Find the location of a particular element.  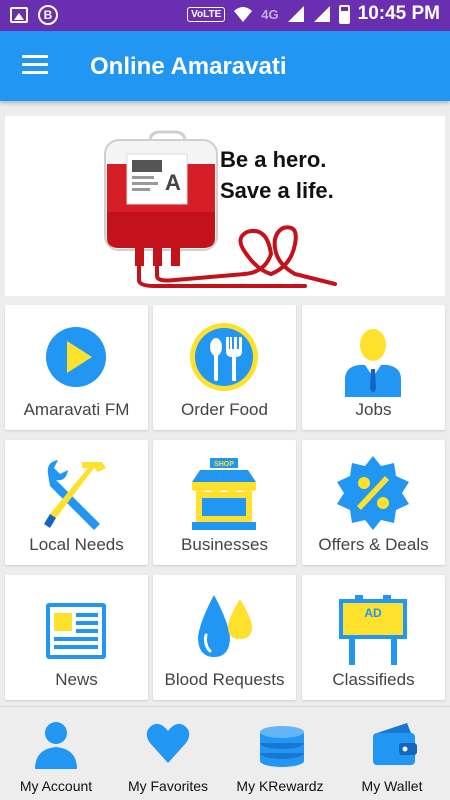

billboard-text: AD is located at coordinates (373, 613).